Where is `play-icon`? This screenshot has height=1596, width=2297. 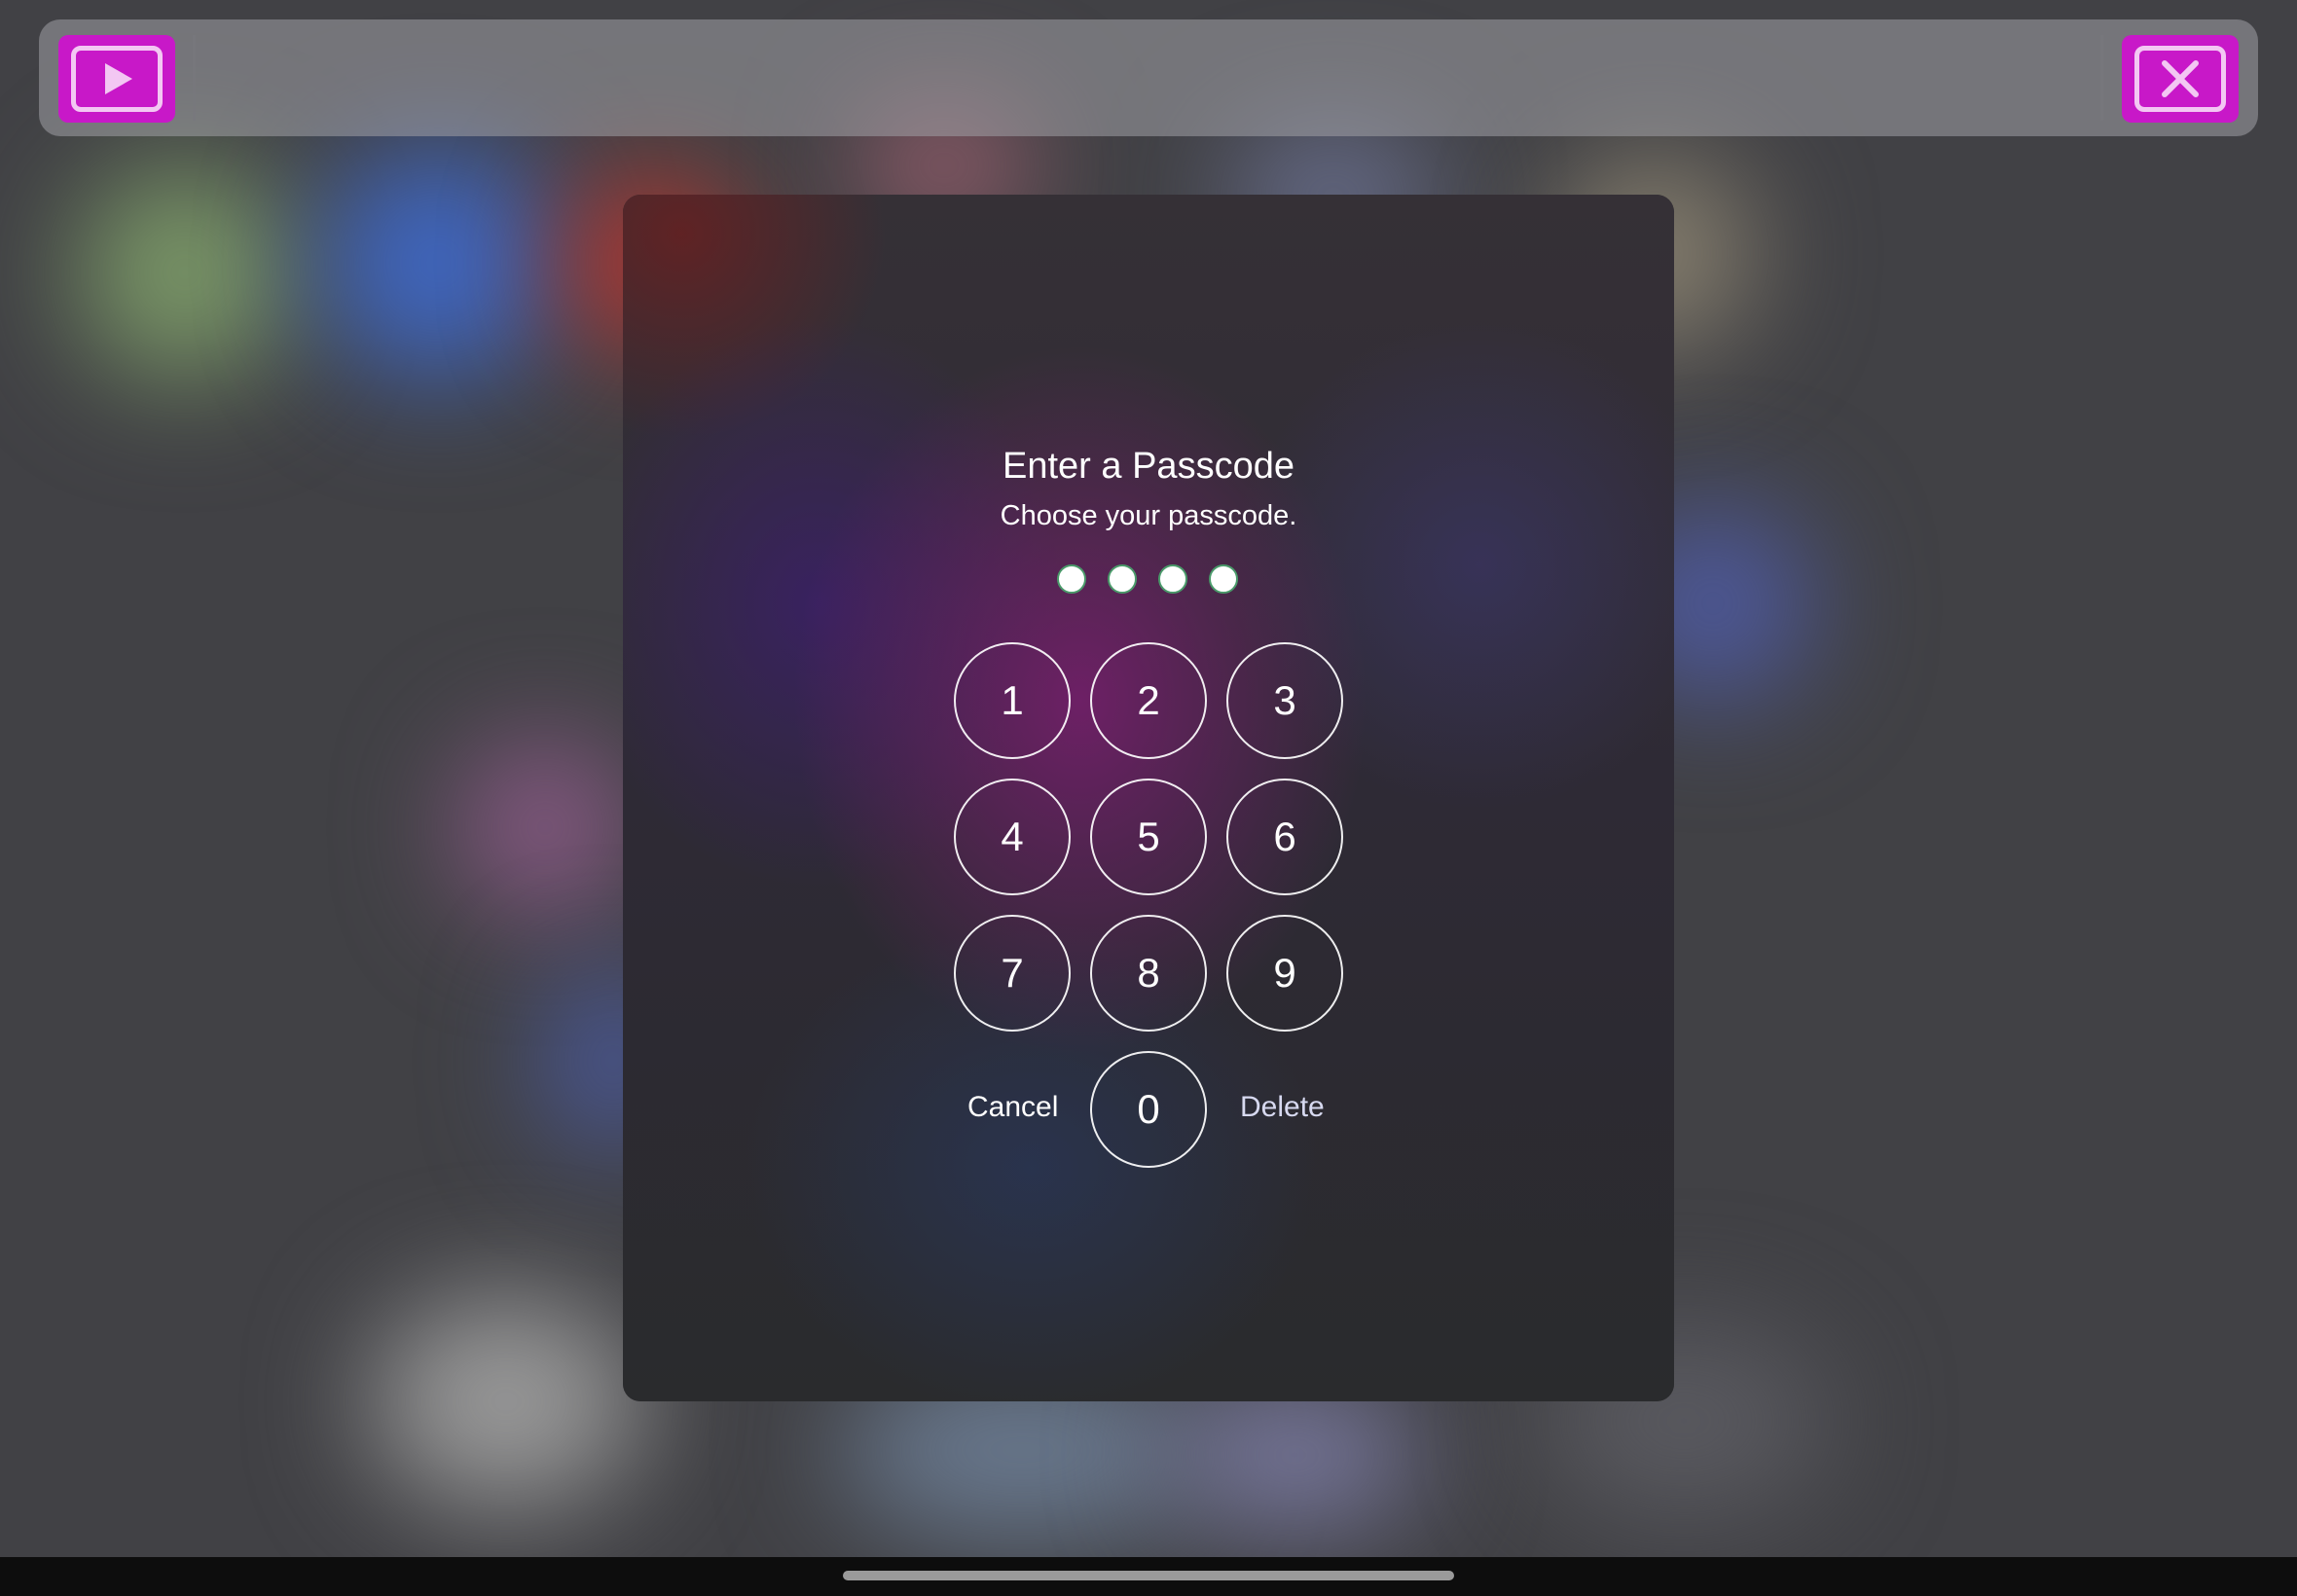
play-icon is located at coordinates (117, 79).